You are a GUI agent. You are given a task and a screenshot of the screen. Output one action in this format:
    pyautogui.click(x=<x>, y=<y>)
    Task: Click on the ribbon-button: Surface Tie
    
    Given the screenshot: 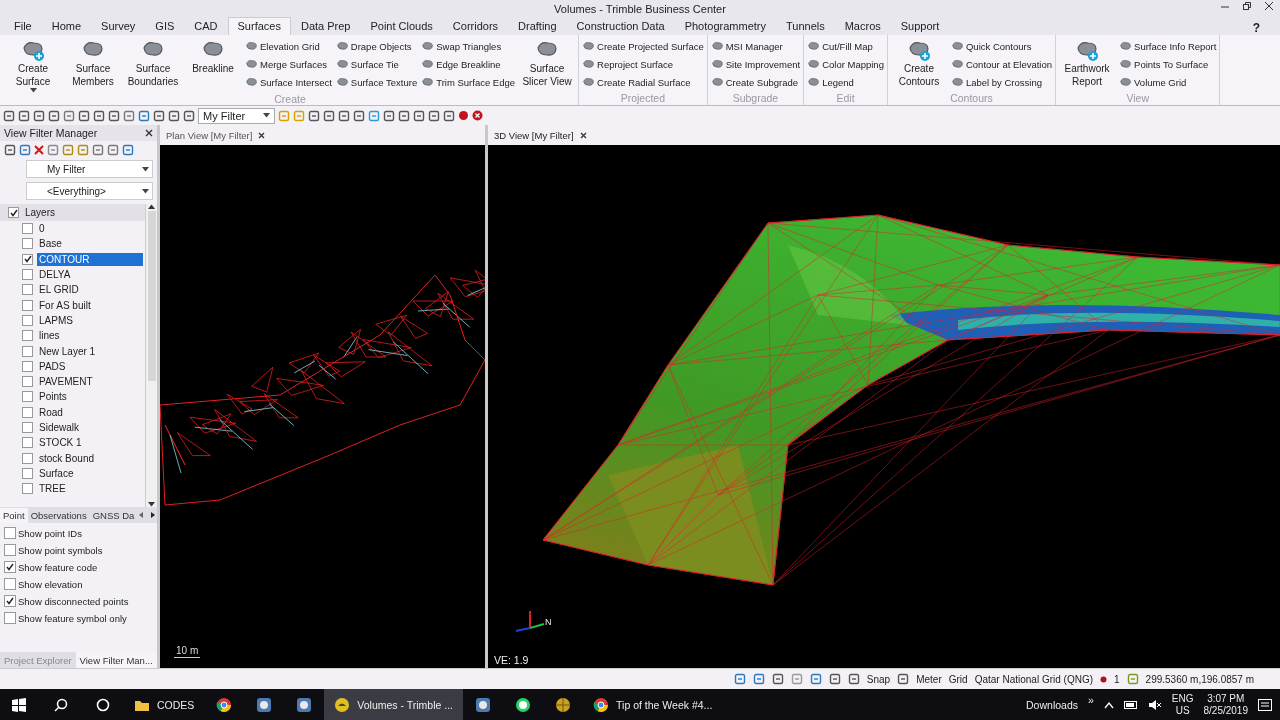 What is the action you would take?
    pyautogui.click(x=376, y=64)
    